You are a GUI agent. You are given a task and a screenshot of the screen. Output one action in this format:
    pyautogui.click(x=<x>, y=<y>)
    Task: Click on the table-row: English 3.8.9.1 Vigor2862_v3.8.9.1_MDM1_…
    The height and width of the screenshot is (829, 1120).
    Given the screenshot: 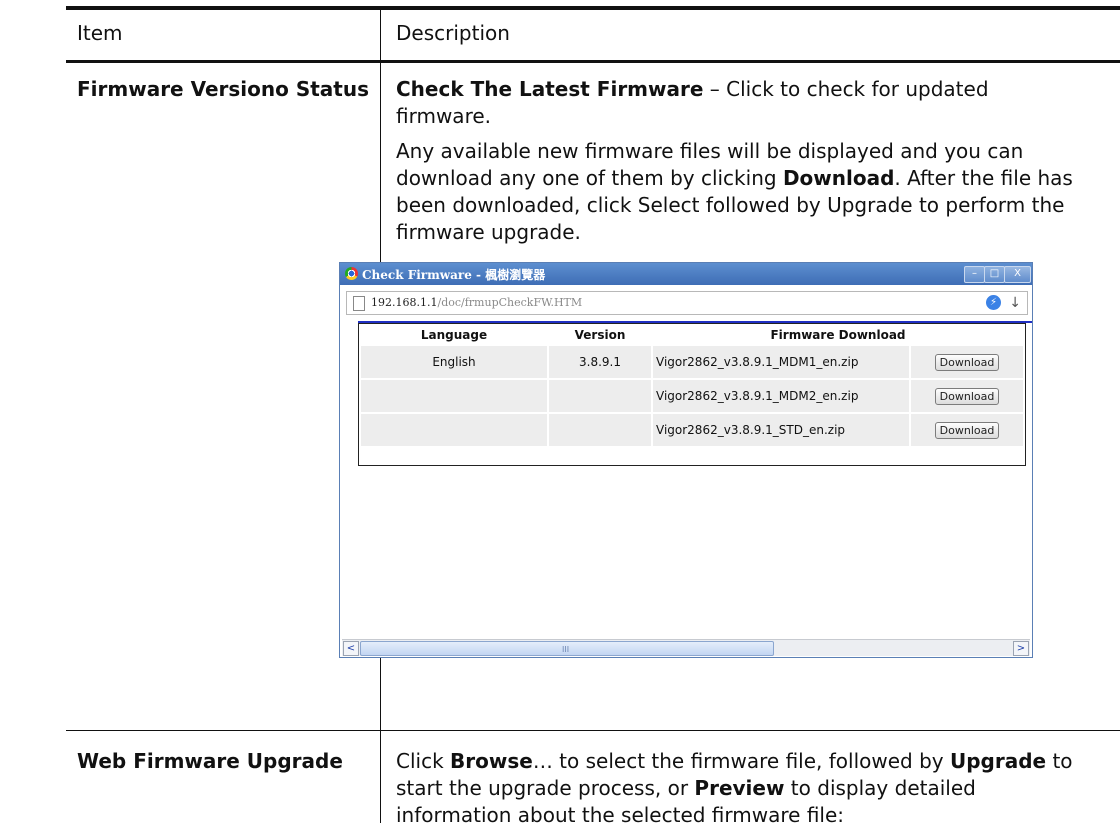 What is the action you would take?
    pyautogui.click(x=692, y=362)
    